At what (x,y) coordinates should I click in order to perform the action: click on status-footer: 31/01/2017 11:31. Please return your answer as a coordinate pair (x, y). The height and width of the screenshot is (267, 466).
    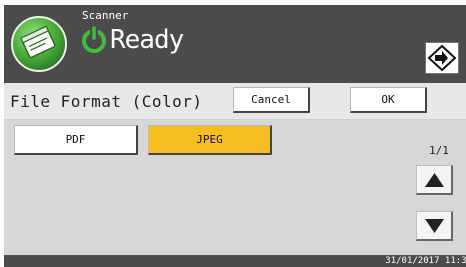
    Looking at the image, I should click on (235, 261).